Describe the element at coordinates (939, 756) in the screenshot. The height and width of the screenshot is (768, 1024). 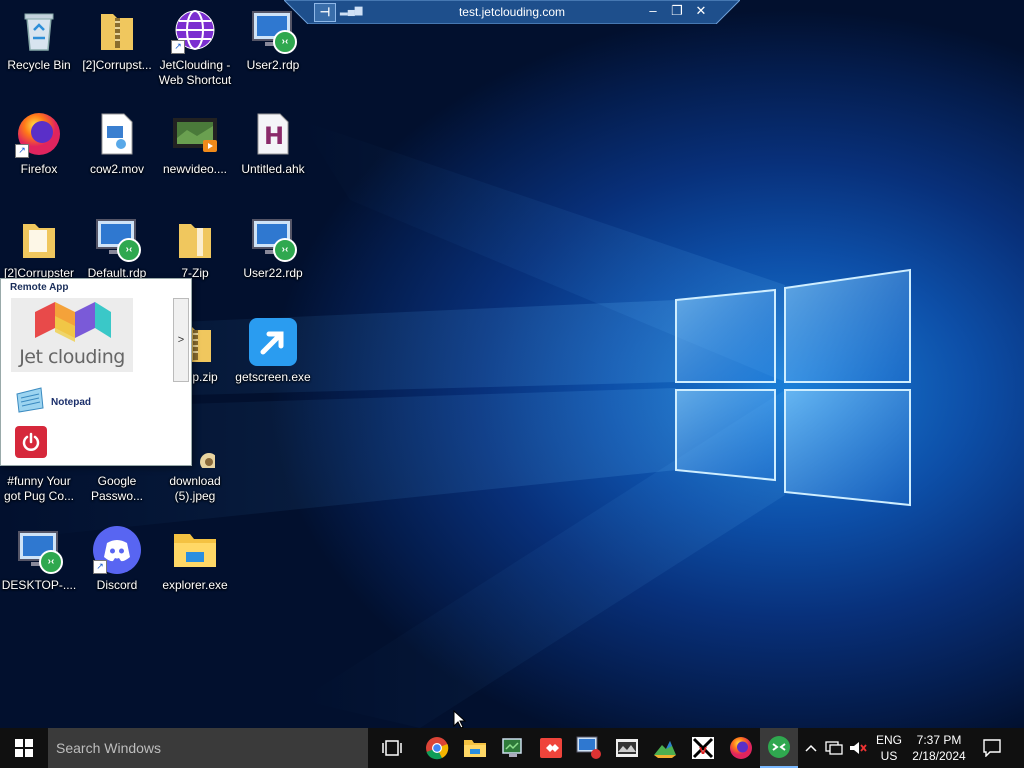
I see `clock-date: 2/18/2024` at that location.